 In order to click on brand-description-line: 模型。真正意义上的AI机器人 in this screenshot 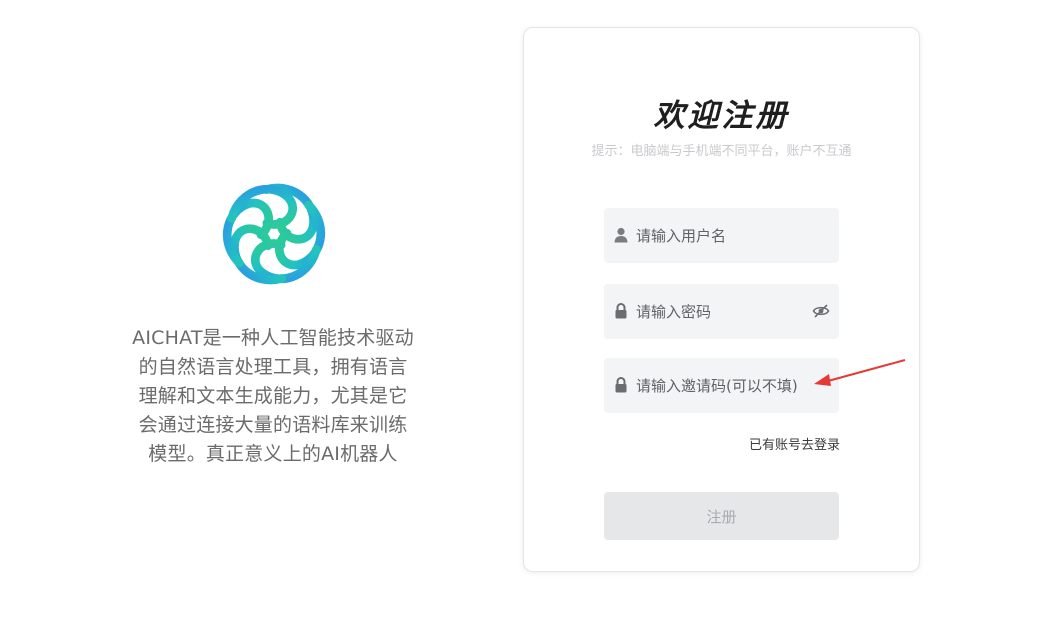, I will do `click(273, 454)`.